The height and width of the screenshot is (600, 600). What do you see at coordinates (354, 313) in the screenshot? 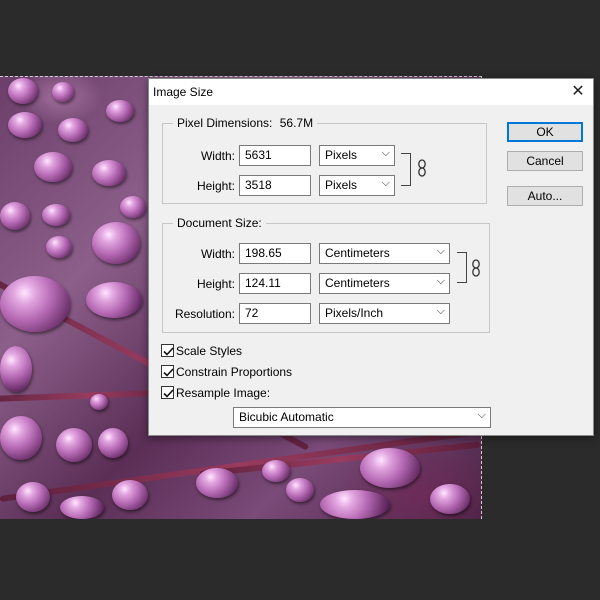
I see `resolution-unit-value: Pixels/Inch` at bounding box center [354, 313].